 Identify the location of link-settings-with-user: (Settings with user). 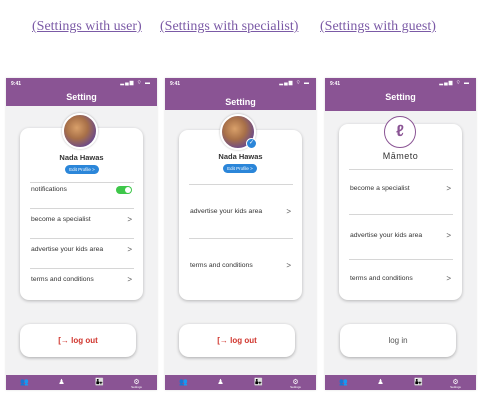
(87, 27).